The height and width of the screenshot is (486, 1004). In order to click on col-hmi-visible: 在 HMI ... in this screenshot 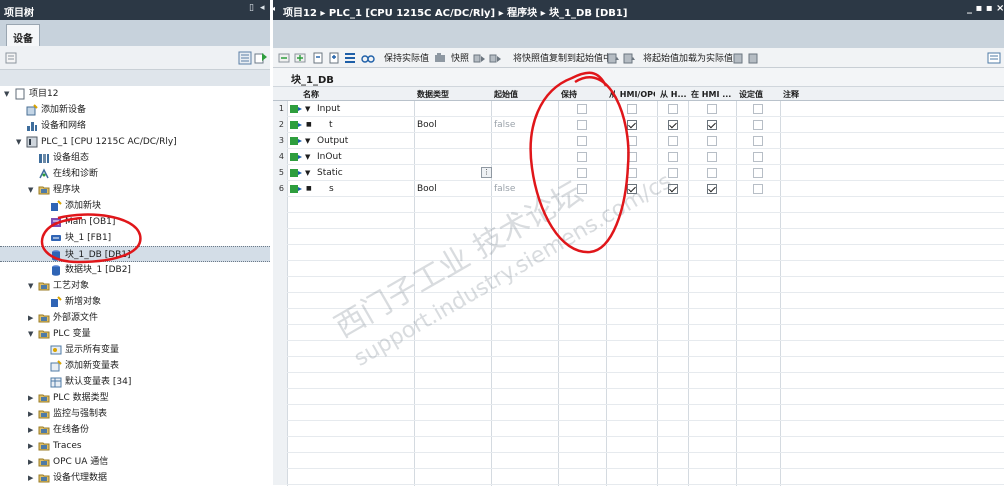, I will do `click(713, 94)`.